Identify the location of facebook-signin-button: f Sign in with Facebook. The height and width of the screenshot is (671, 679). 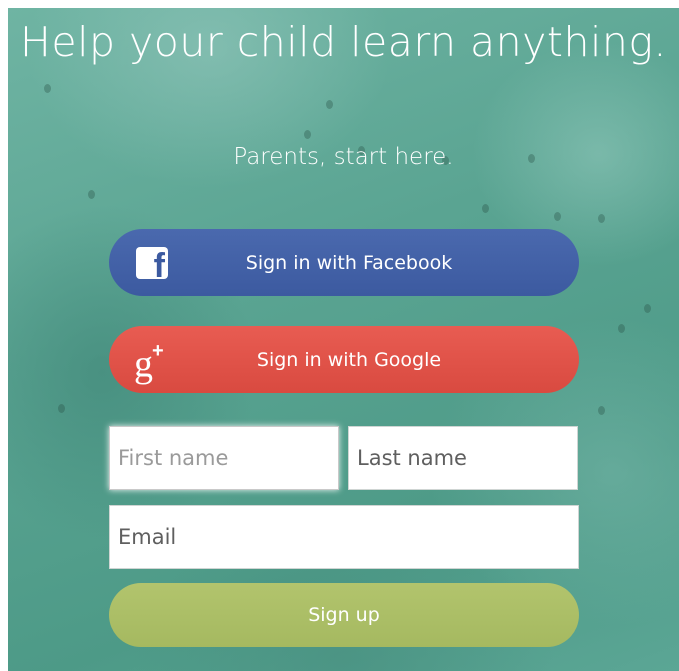
(344, 262).